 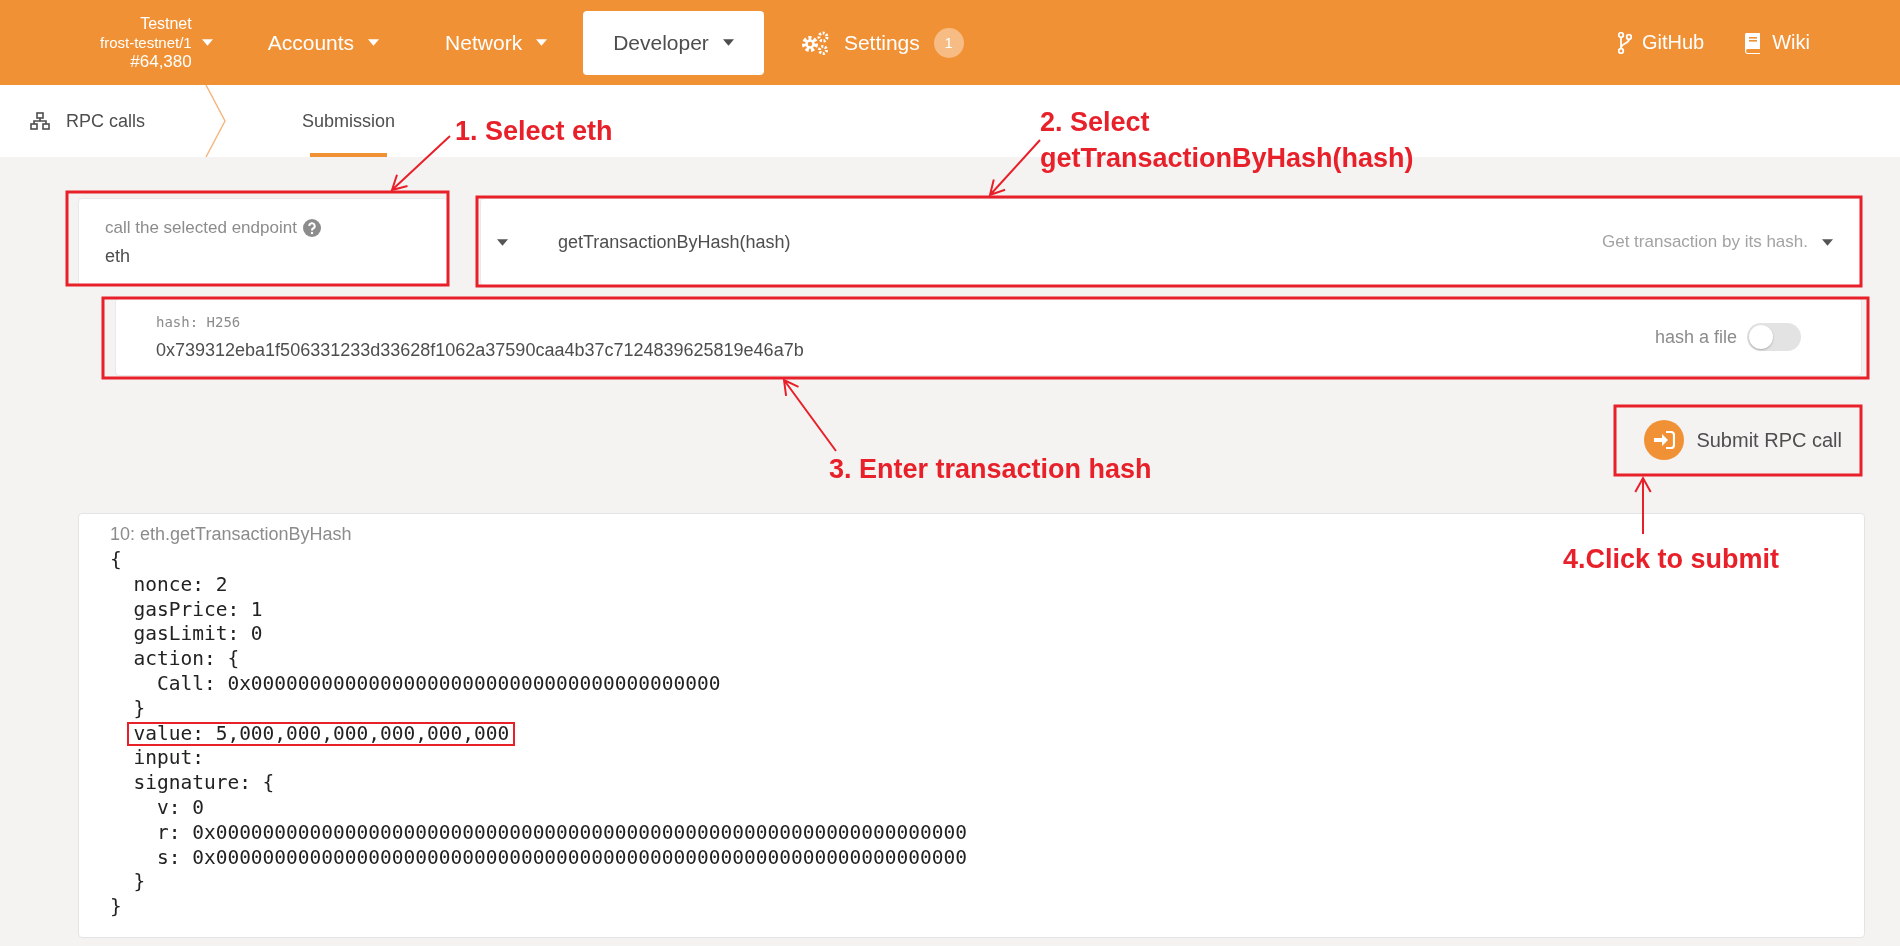 What do you see at coordinates (168, 759) in the screenshot?
I see `code-line: input:` at bounding box center [168, 759].